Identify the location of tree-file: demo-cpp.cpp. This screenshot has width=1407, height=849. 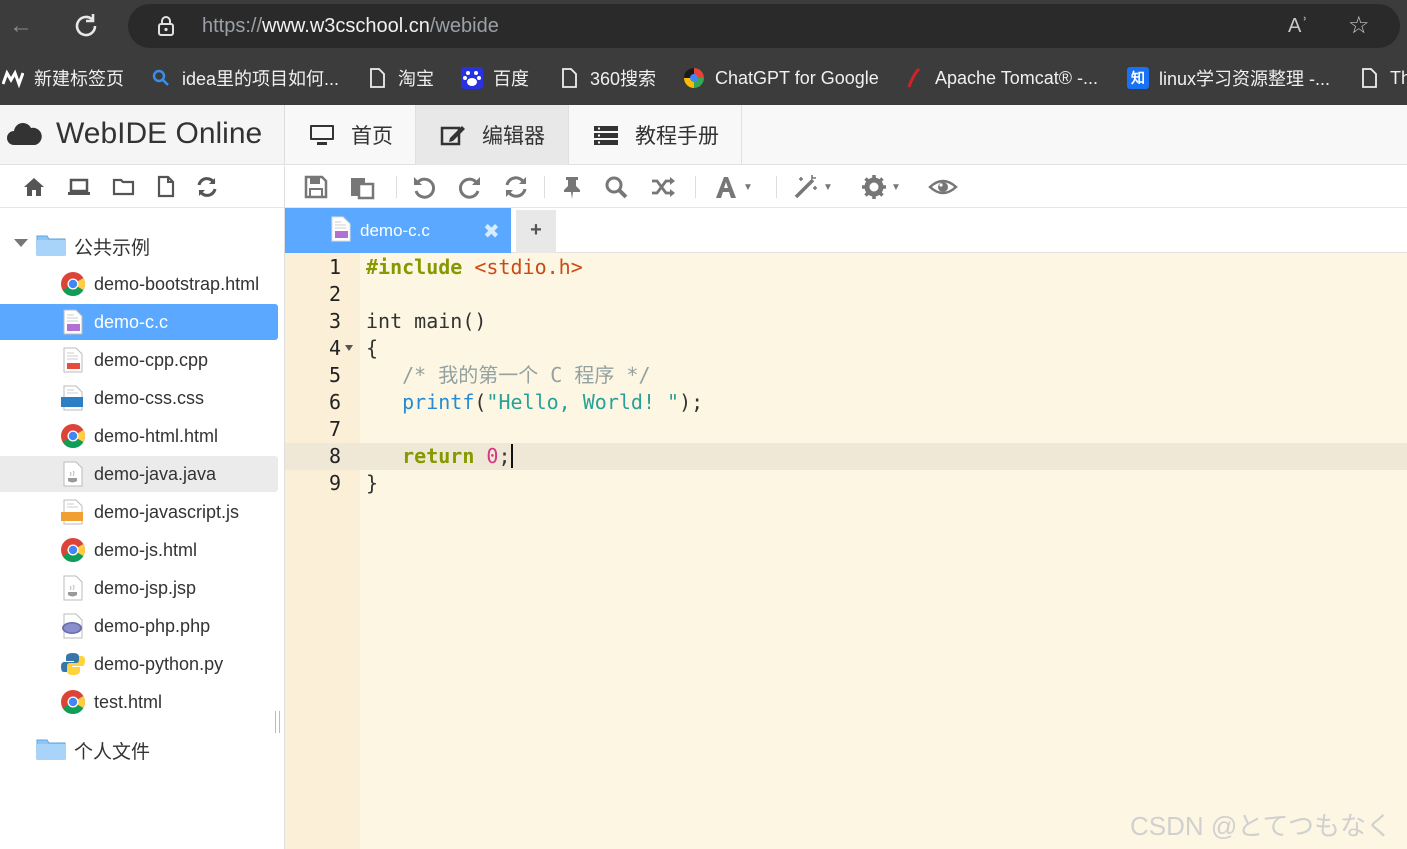
(139, 360).